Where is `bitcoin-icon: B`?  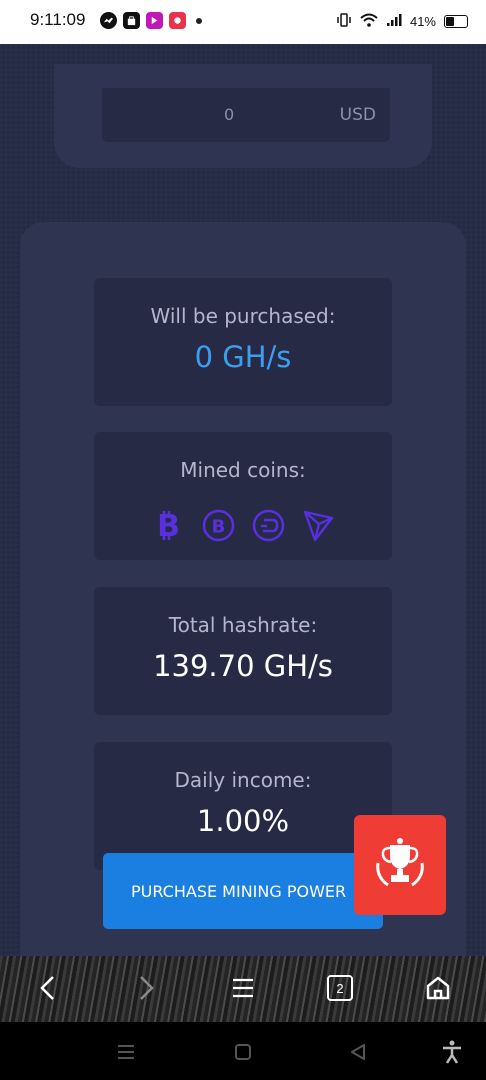
bitcoin-icon: B is located at coordinates (168, 525).